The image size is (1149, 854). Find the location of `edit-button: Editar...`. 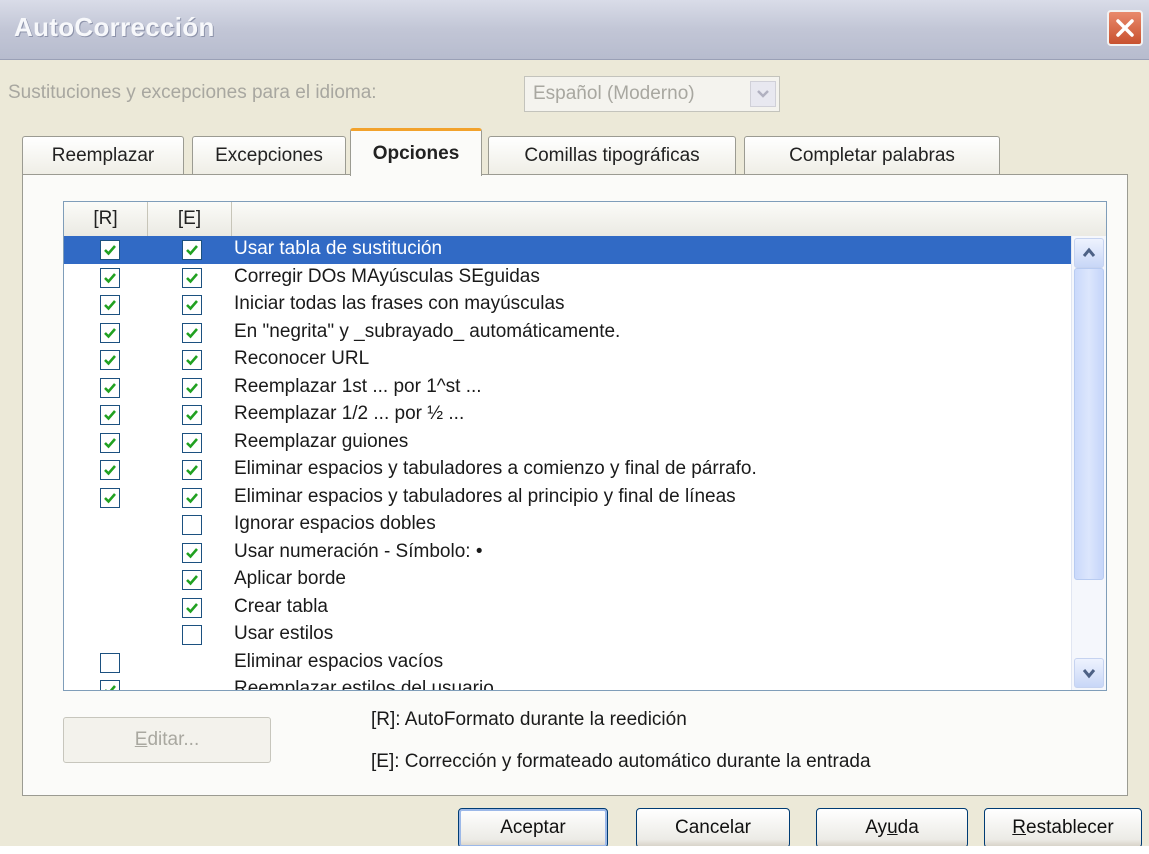

edit-button: Editar... is located at coordinates (167, 740).